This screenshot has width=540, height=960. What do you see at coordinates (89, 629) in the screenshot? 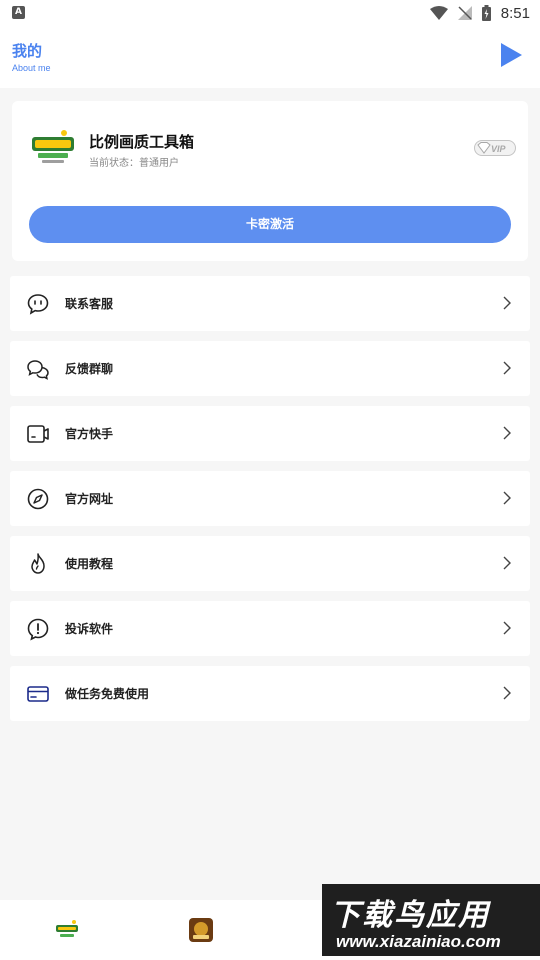
I see `menu-item-label: 投诉软件` at bounding box center [89, 629].